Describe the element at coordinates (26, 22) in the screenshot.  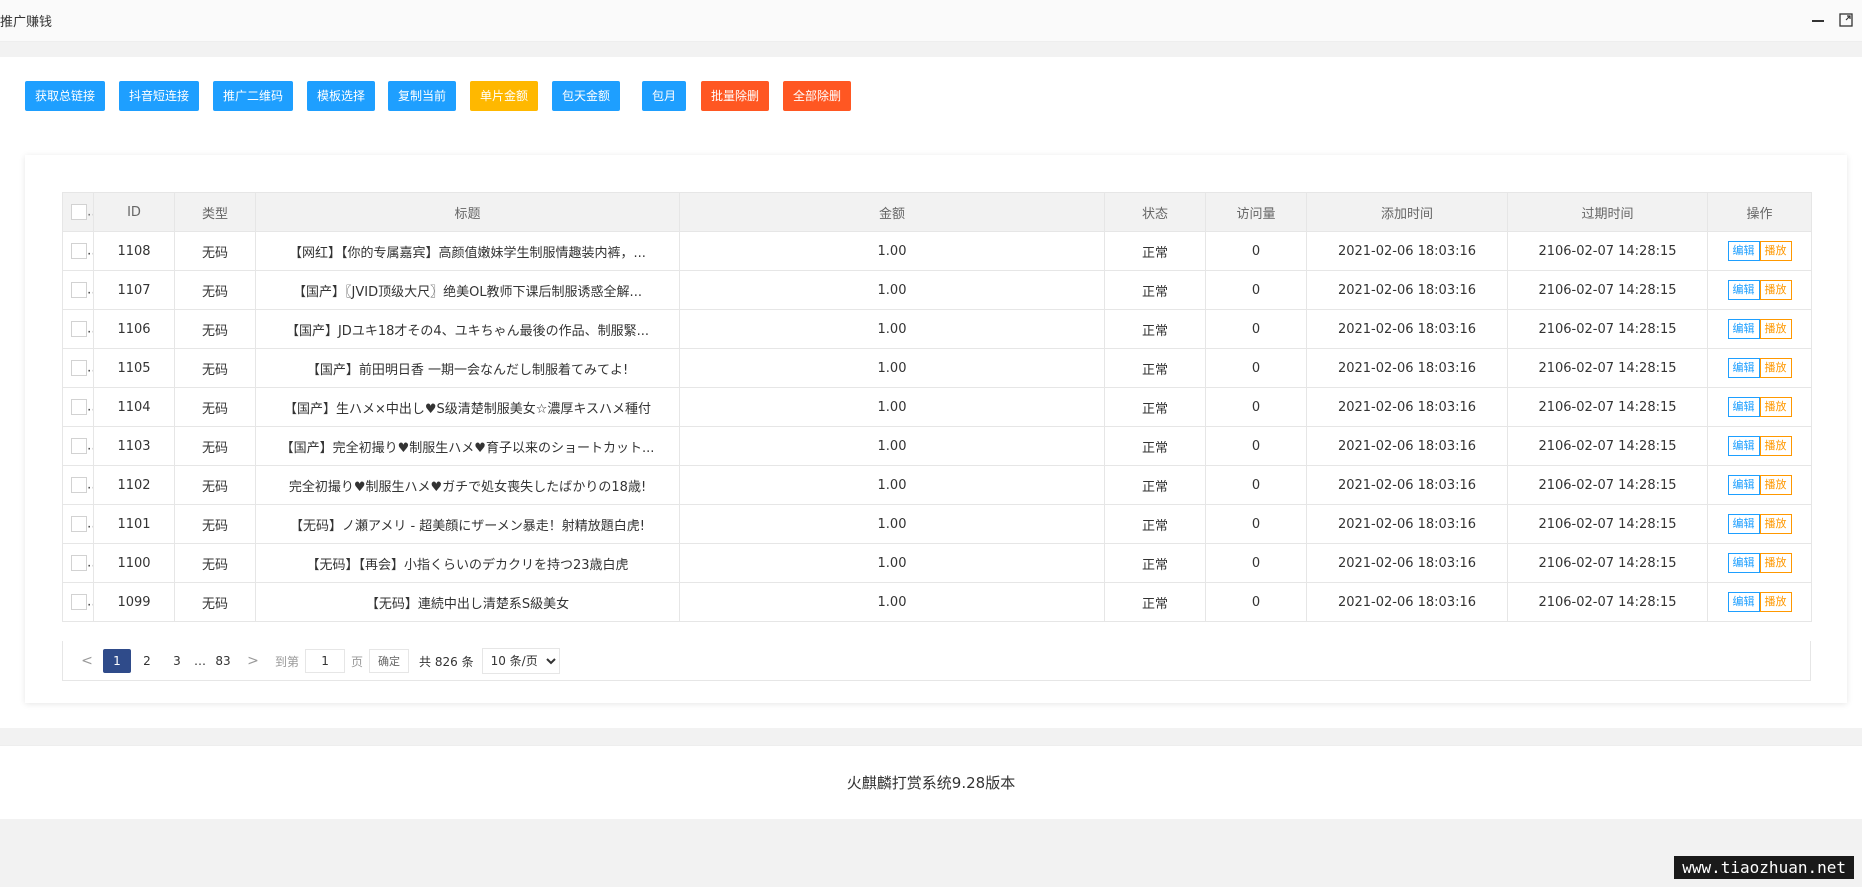
I see `window-title: 推广赚钱` at that location.